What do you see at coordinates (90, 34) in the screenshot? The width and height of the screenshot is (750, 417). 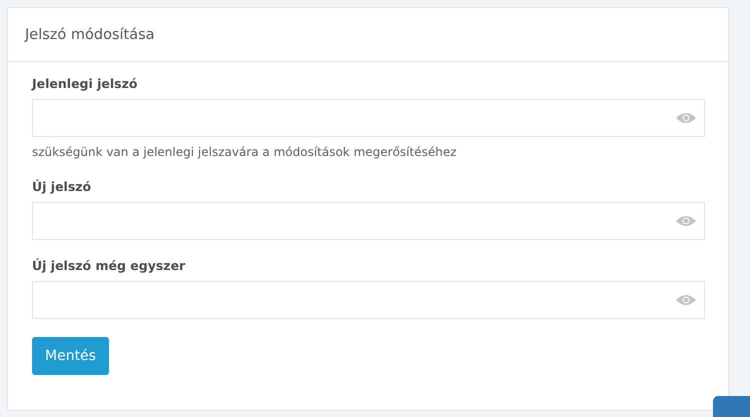 I see `card-title: Jelszó módosítása` at bounding box center [90, 34].